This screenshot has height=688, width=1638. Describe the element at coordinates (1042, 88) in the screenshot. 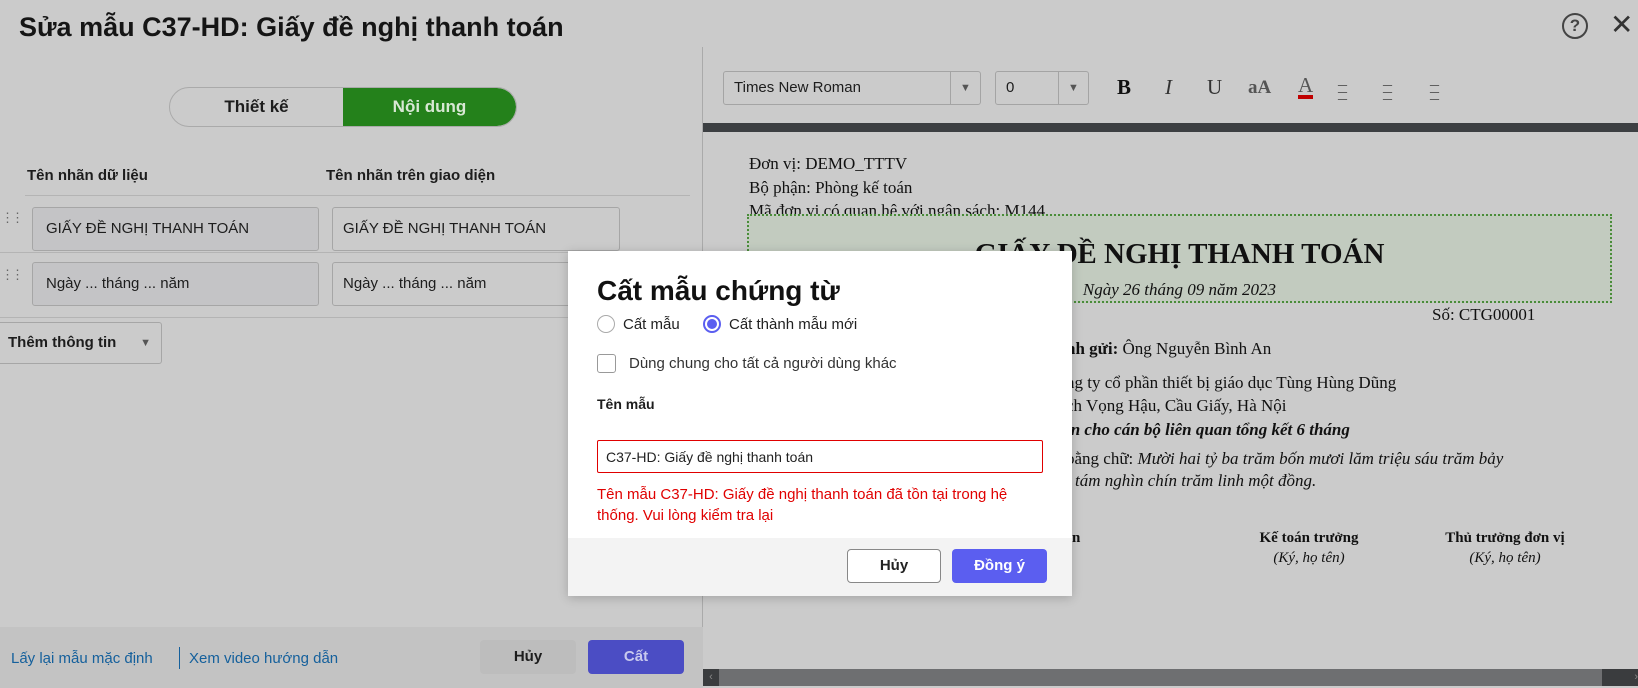

I see `font-size-select: 0 ▼` at that location.